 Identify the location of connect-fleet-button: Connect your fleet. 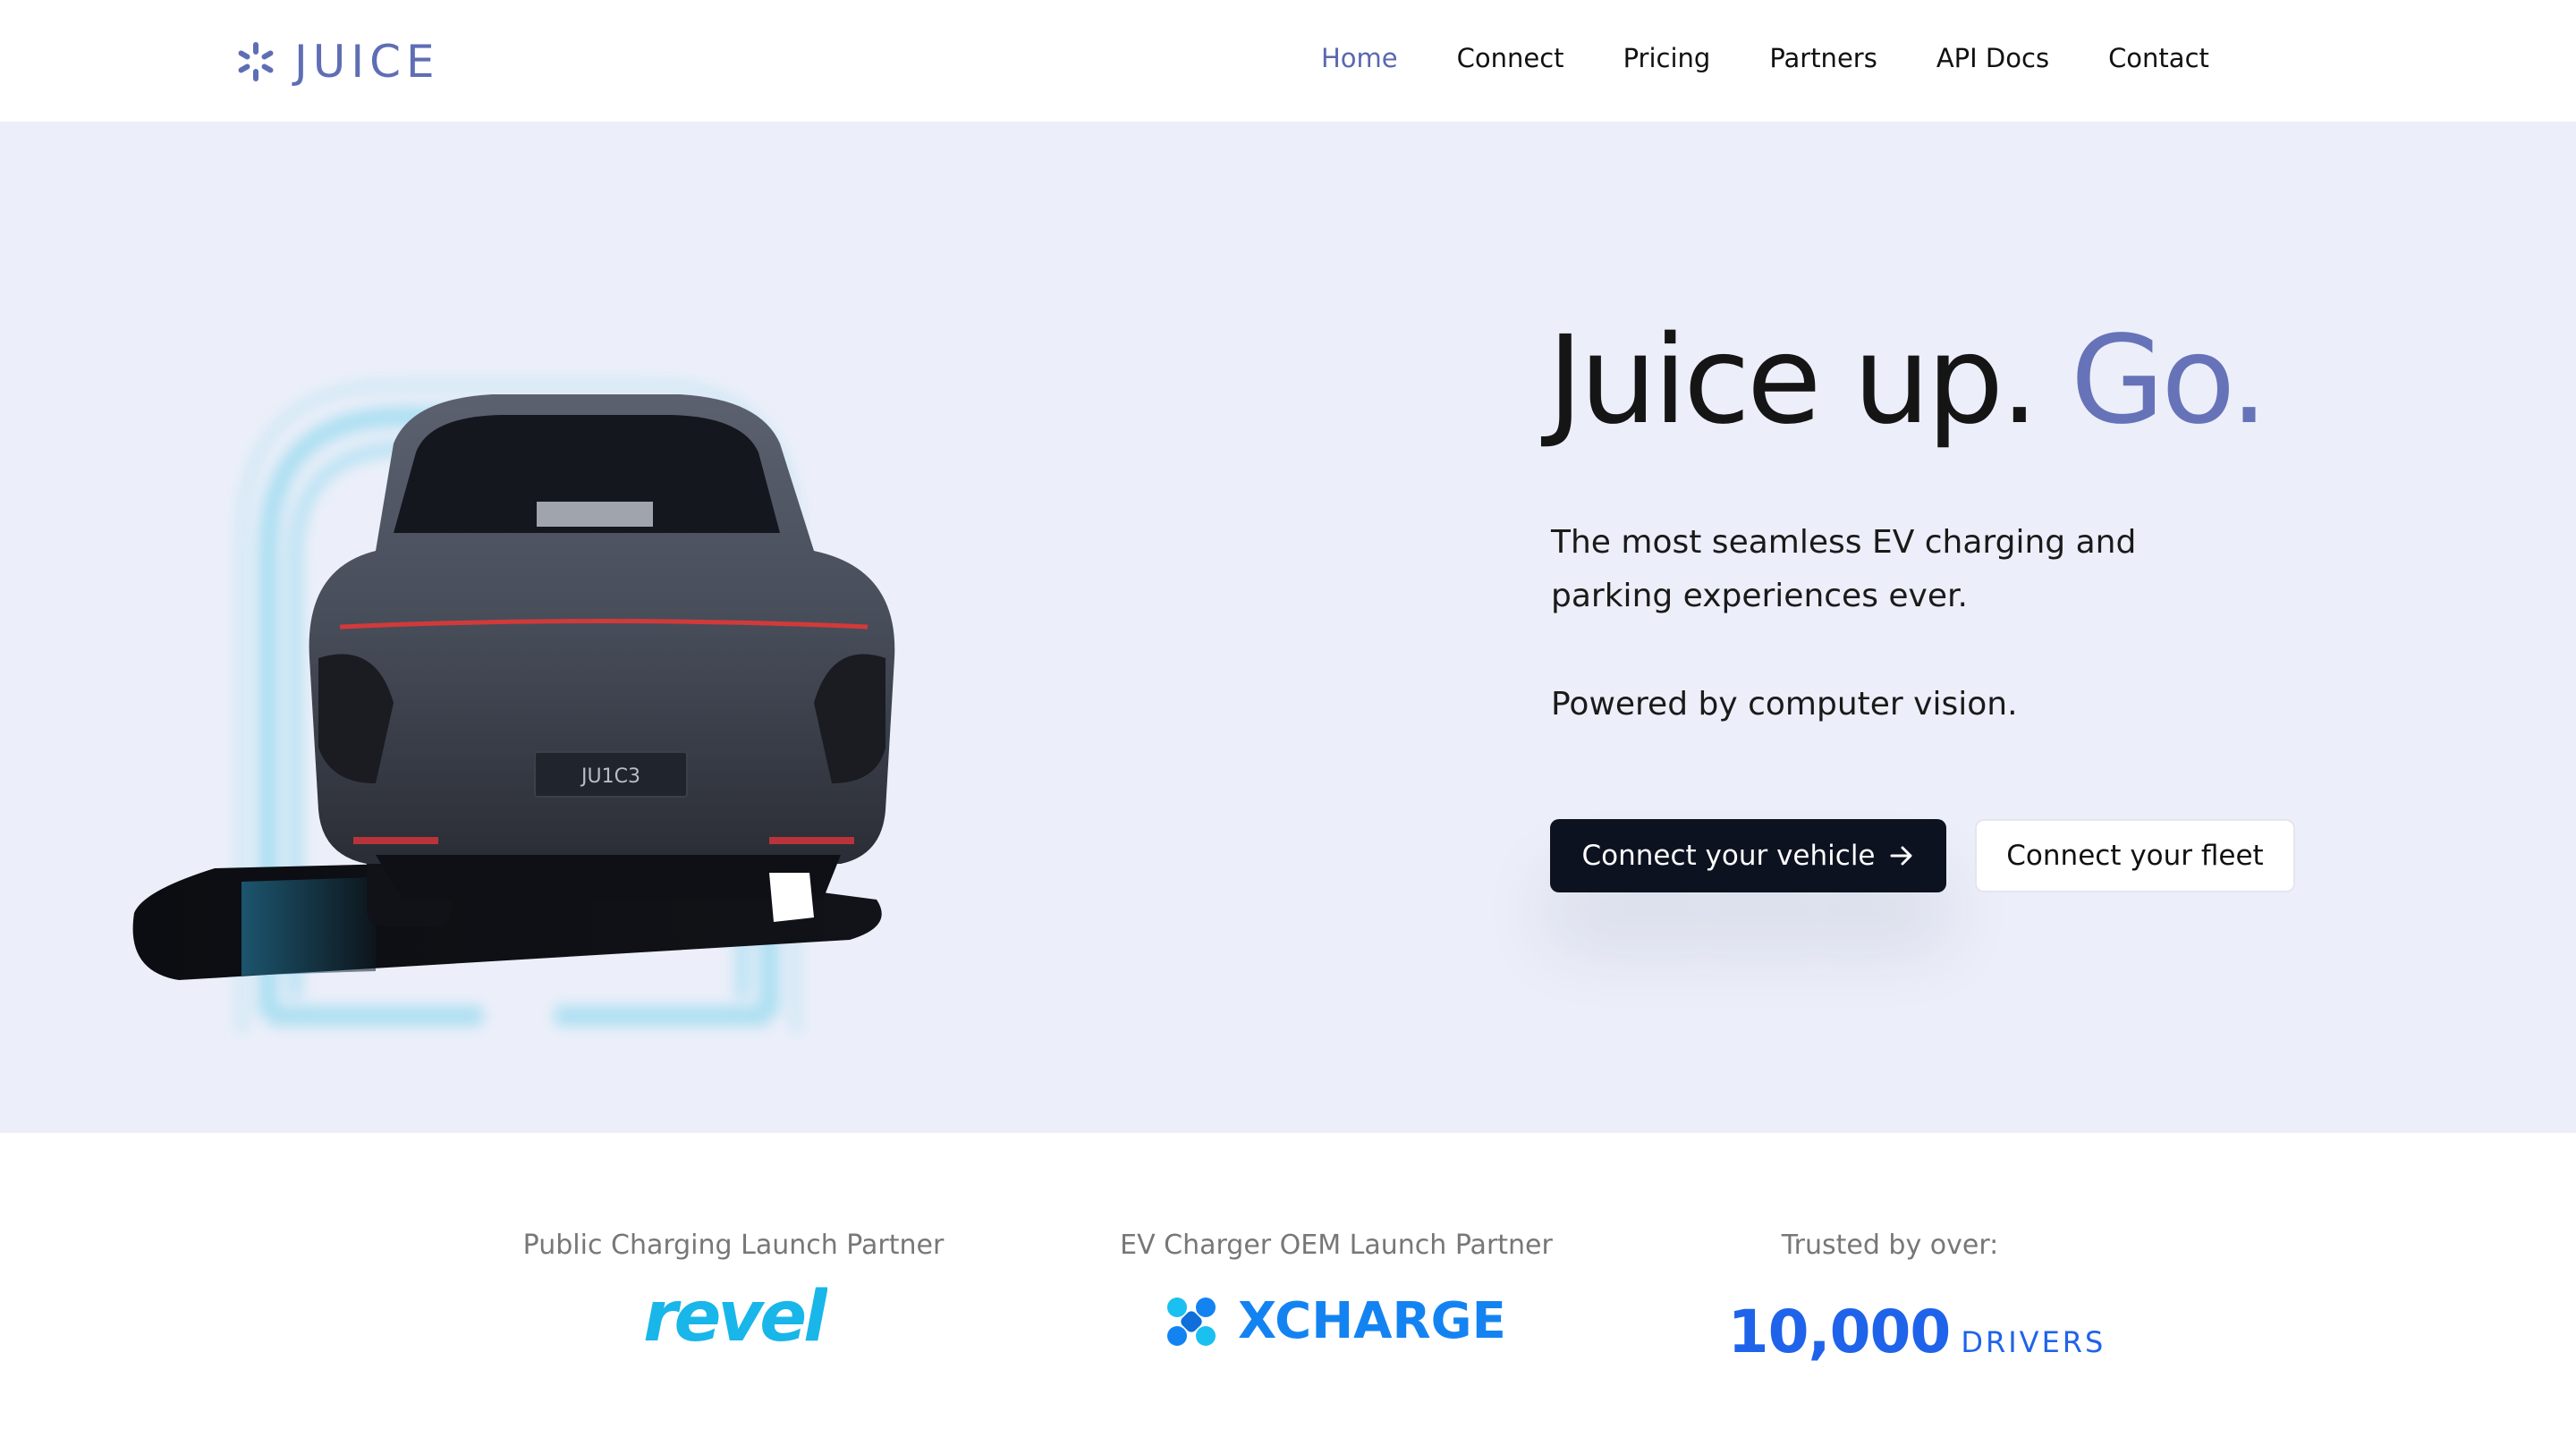
(2135, 856).